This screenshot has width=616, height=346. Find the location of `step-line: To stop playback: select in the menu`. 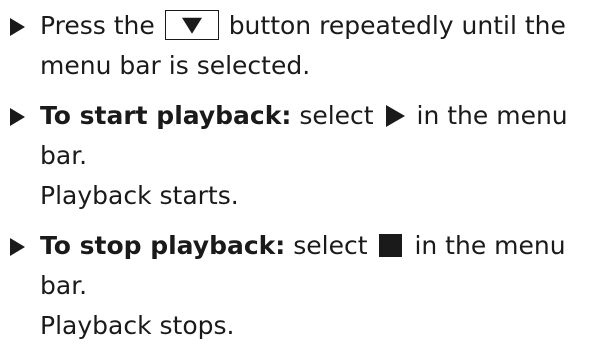

step-line: To stop playback: select in the menu is located at coordinates (325, 246).